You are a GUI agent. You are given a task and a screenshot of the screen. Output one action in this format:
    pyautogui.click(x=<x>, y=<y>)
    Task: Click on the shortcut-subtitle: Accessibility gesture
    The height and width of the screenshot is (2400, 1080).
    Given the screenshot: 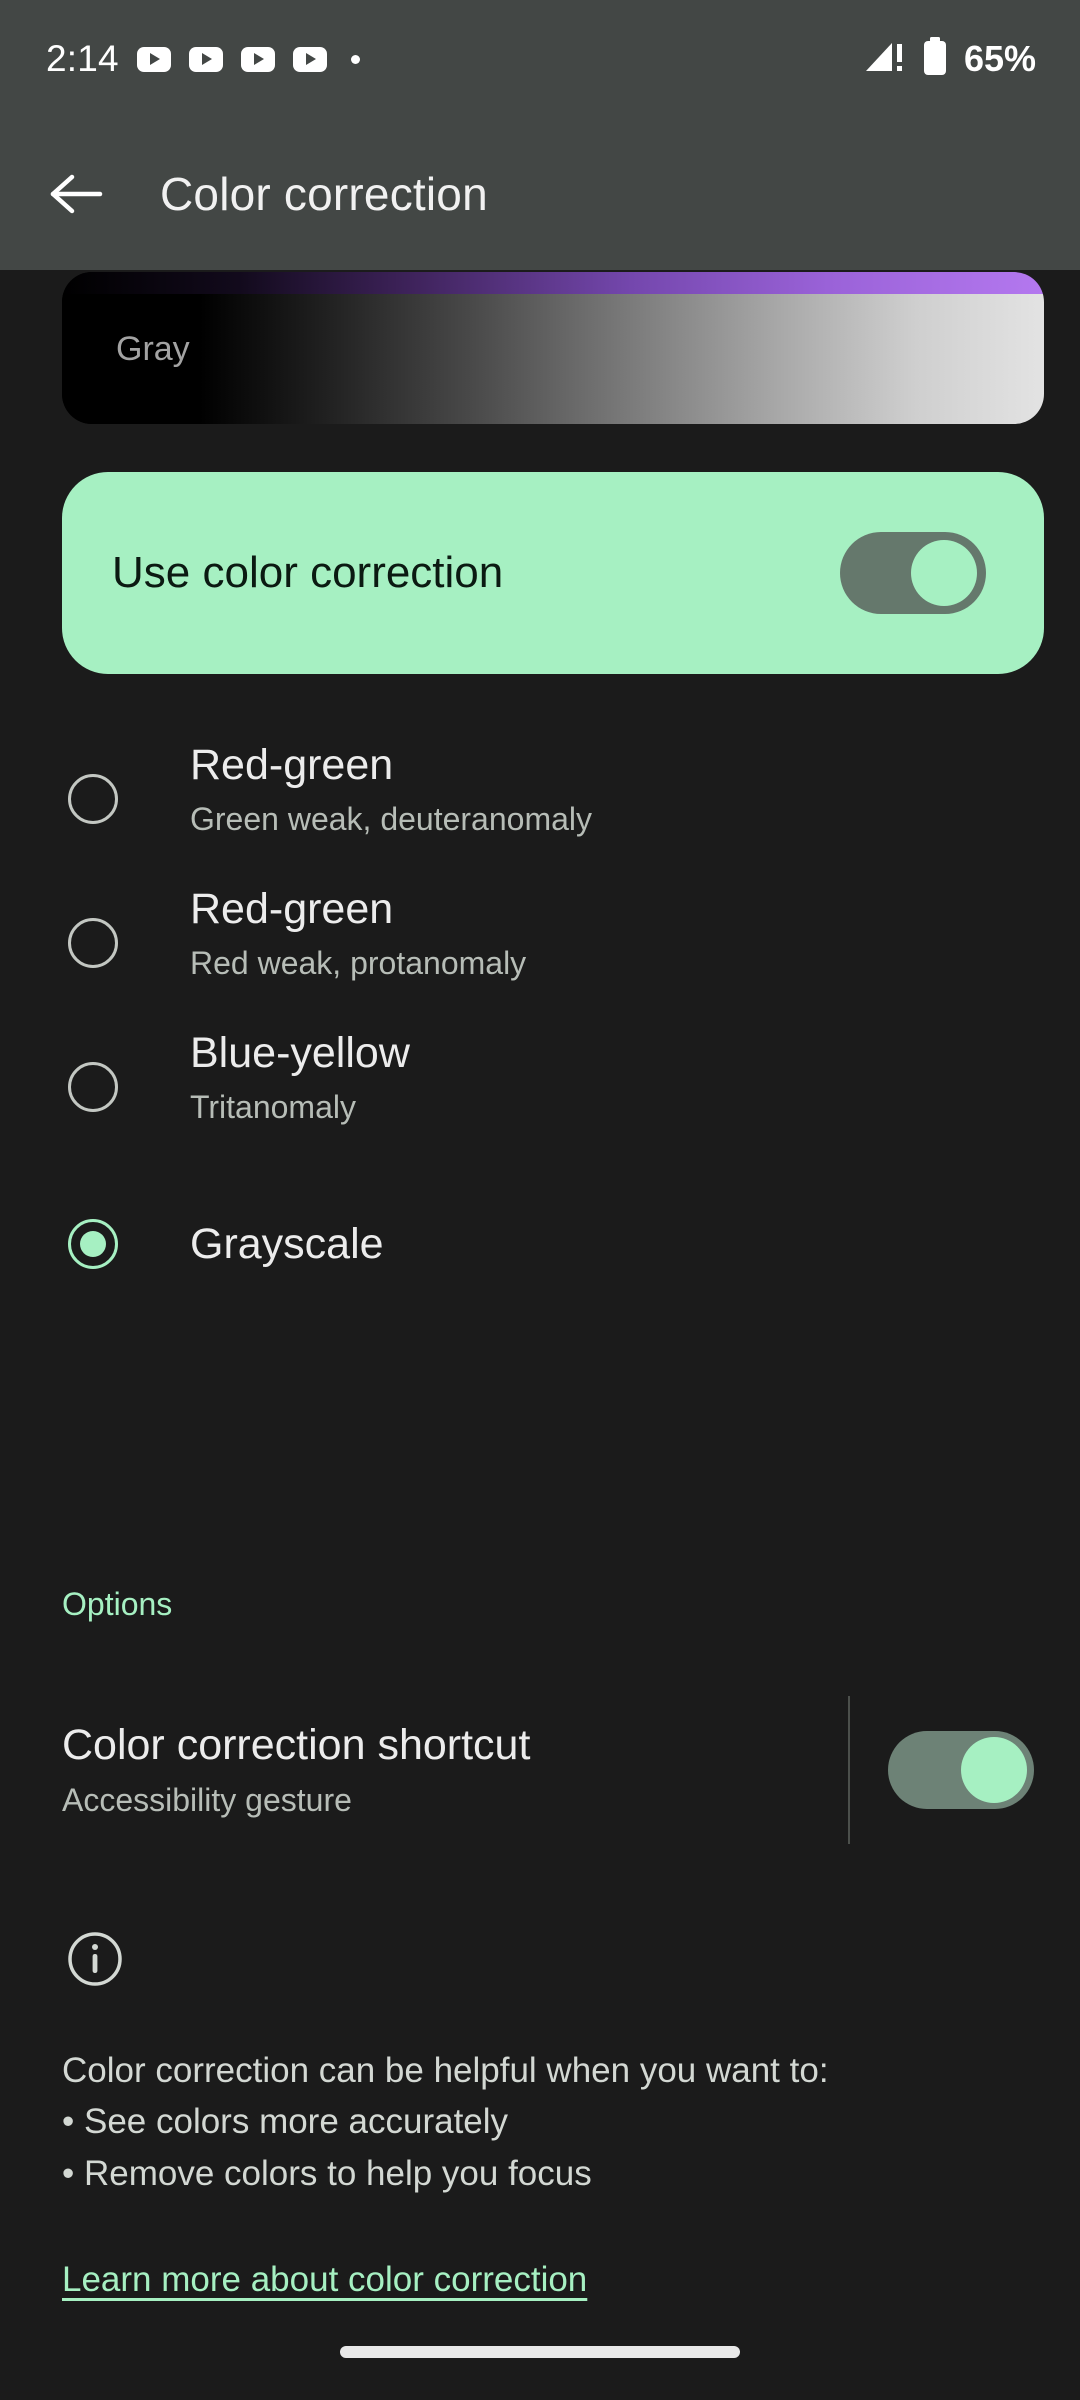 What is the action you would take?
    pyautogui.click(x=207, y=1800)
    